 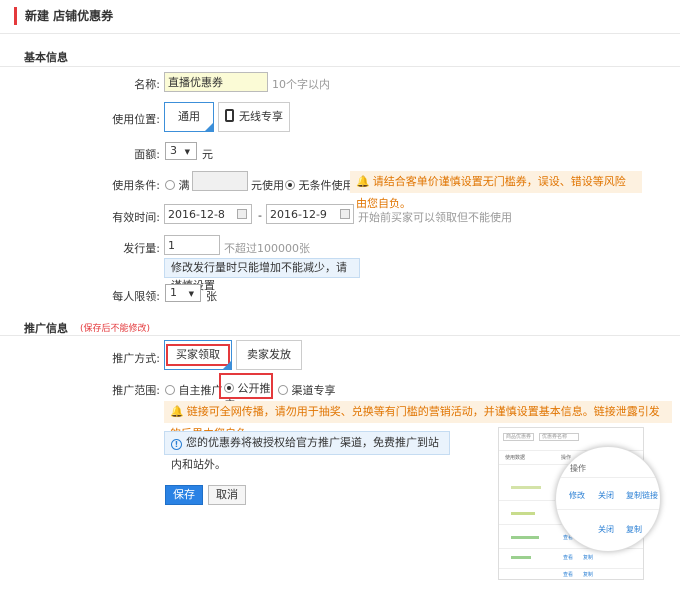 I want to click on basic-section-title: 基本信息, so click(x=46, y=57).